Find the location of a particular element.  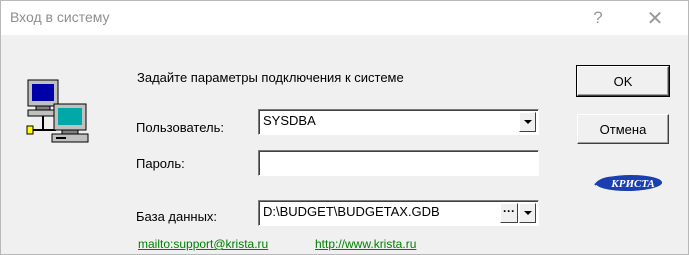

ok-button-label: OK is located at coordinates (623, 81).